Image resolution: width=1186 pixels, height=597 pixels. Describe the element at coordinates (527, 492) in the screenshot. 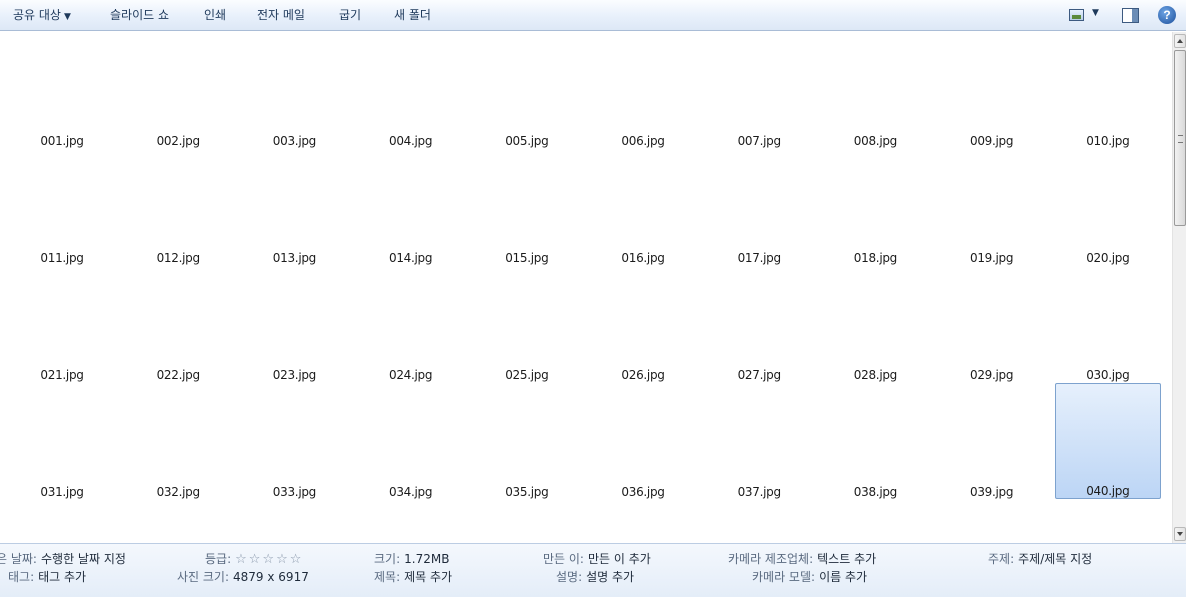

I see `file-name-label: 035.jpg` at that location.